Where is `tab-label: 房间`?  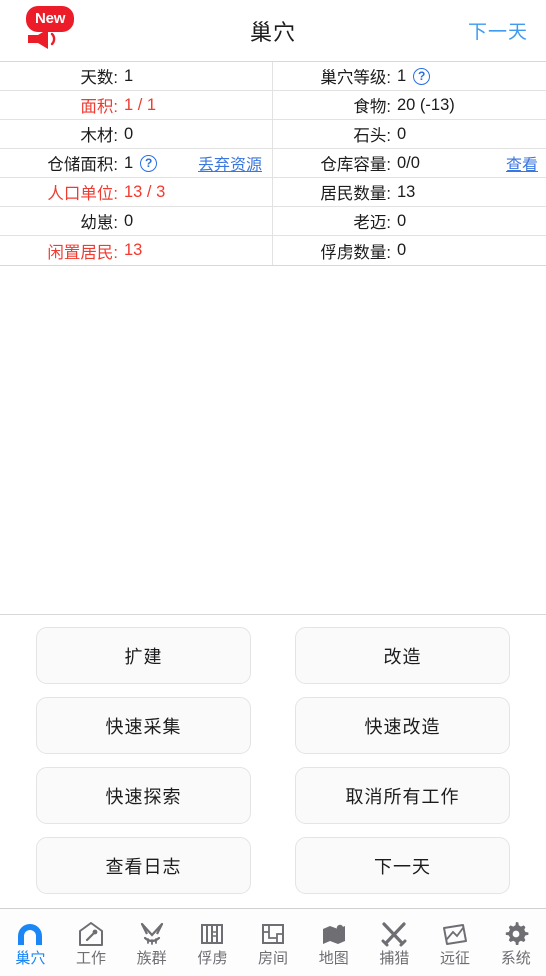 tab-label: 房间 is located at coordinates (273, 958).